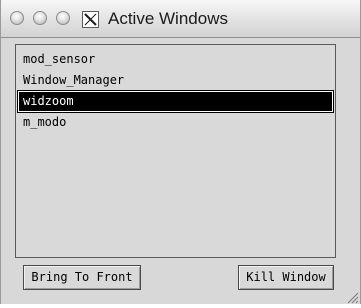 The width and height of the screenshot is (361, 308). What do you see at coordinates (40, 18) in the screenshot?
I see `minimize-button` at bounding box center [40, 18].